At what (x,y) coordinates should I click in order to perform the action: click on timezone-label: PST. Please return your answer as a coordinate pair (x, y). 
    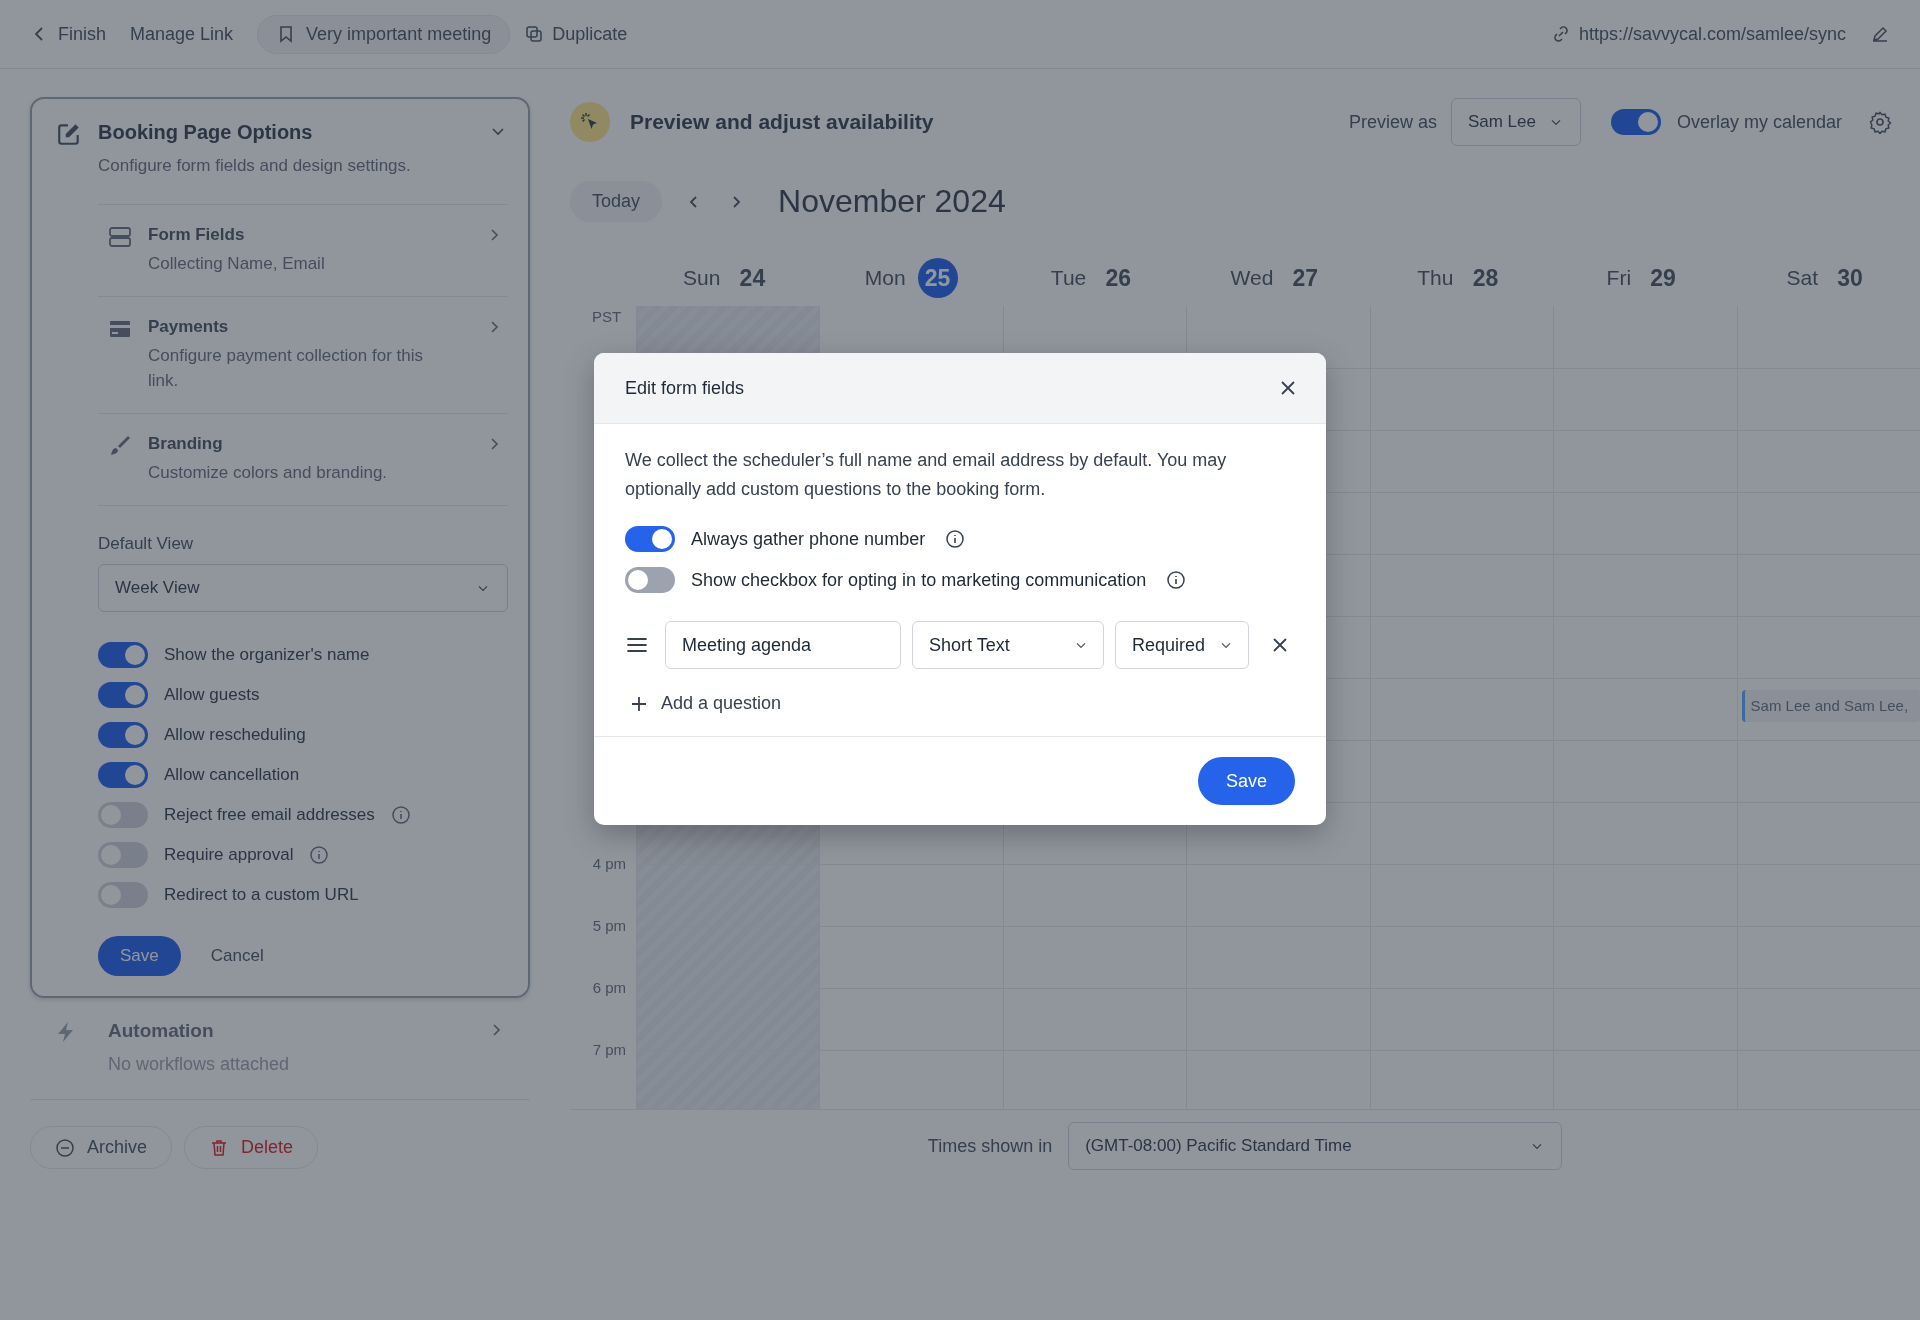
    Looking at the image, I should click on (607, 316).